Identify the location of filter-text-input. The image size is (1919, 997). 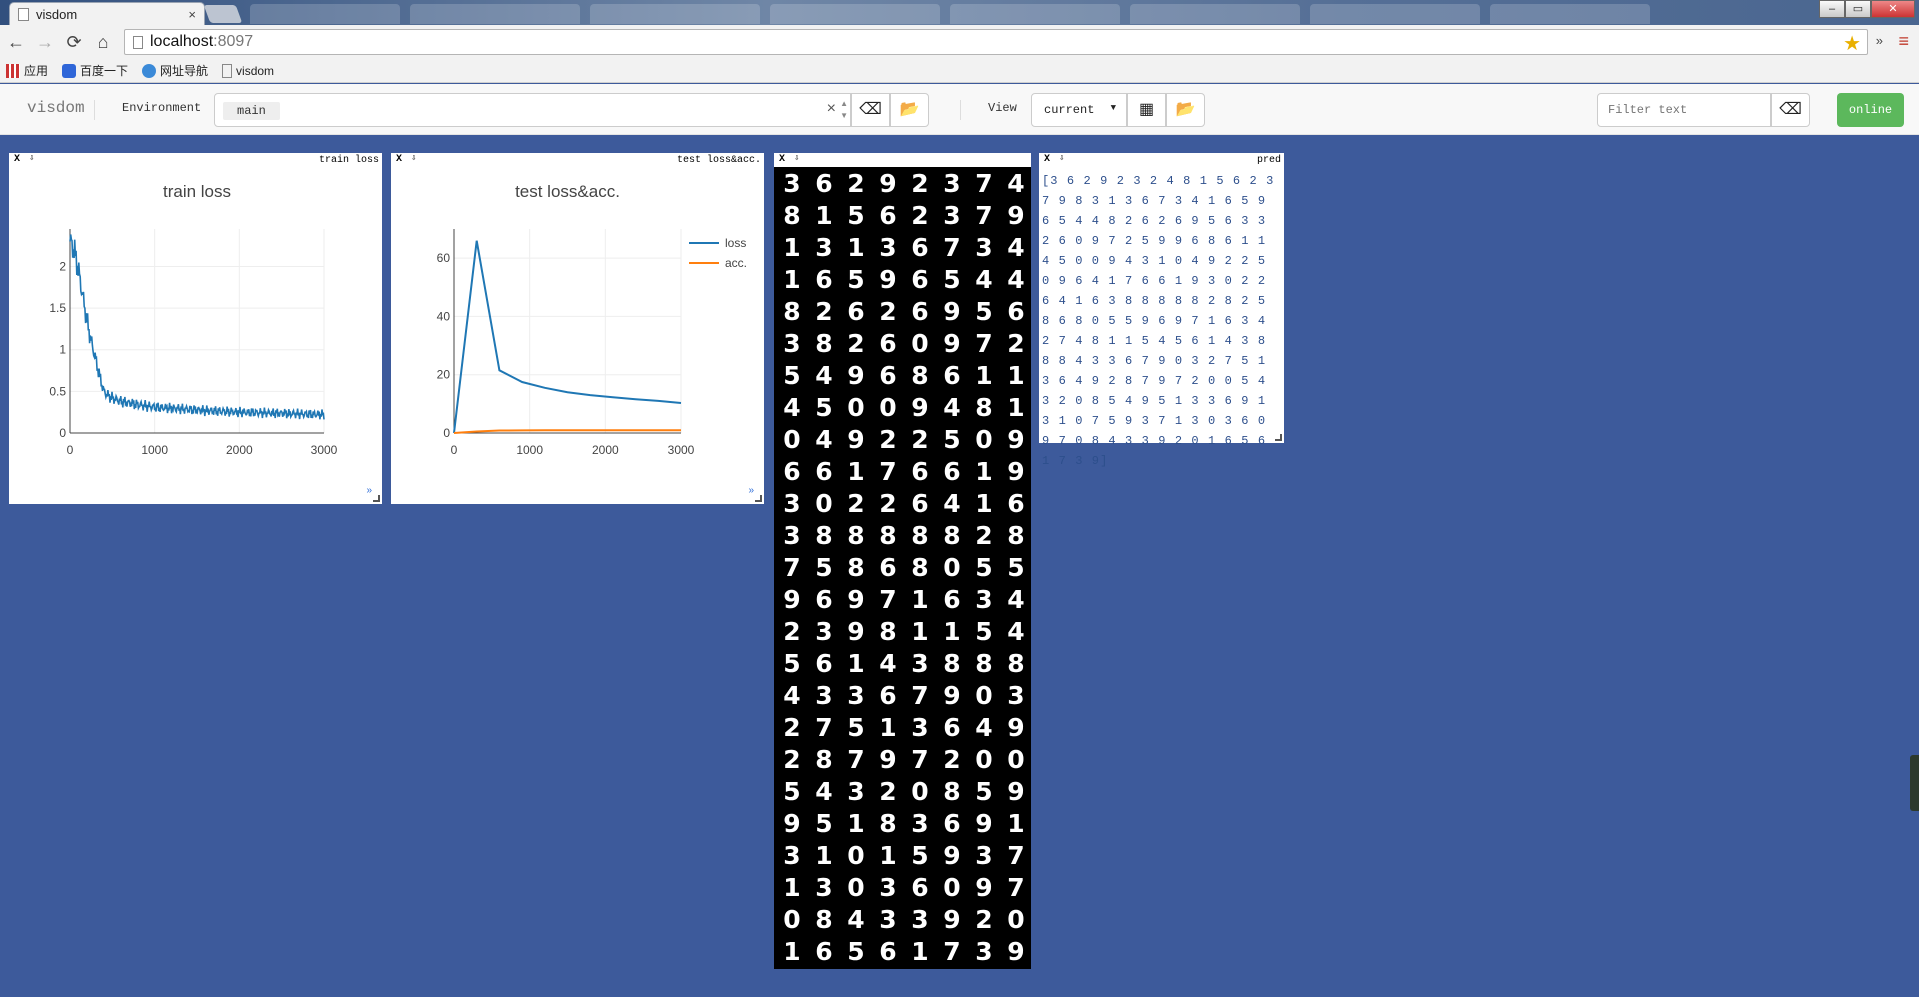
(1684, 110).